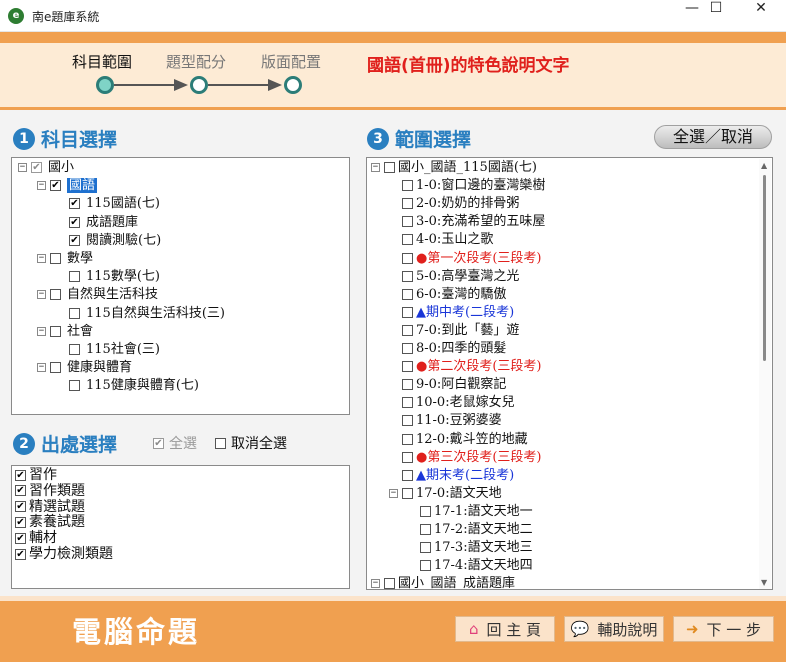  Describe the element at coordinates (459, 420) in the screenshot. I see `tree-item-label: 11-0:豆粥婆婆` at that location.